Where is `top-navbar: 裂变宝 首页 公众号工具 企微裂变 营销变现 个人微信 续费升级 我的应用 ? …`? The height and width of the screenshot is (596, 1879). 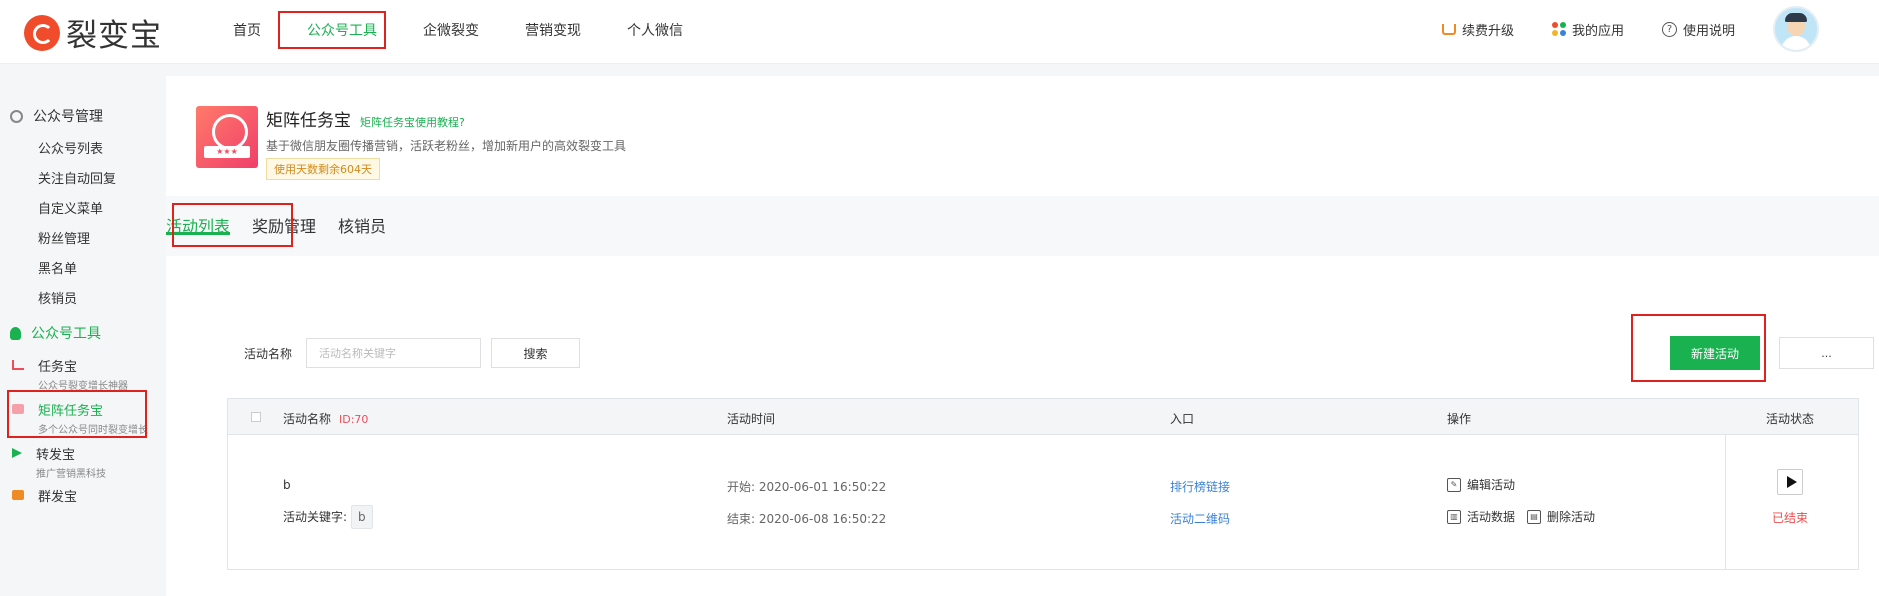 top-navbar: 裂变宝 首页 公众号工具 企微裂变 营销变现 个人微信 续费升级 我的应用 ? … is located at coordinates (939, 32).